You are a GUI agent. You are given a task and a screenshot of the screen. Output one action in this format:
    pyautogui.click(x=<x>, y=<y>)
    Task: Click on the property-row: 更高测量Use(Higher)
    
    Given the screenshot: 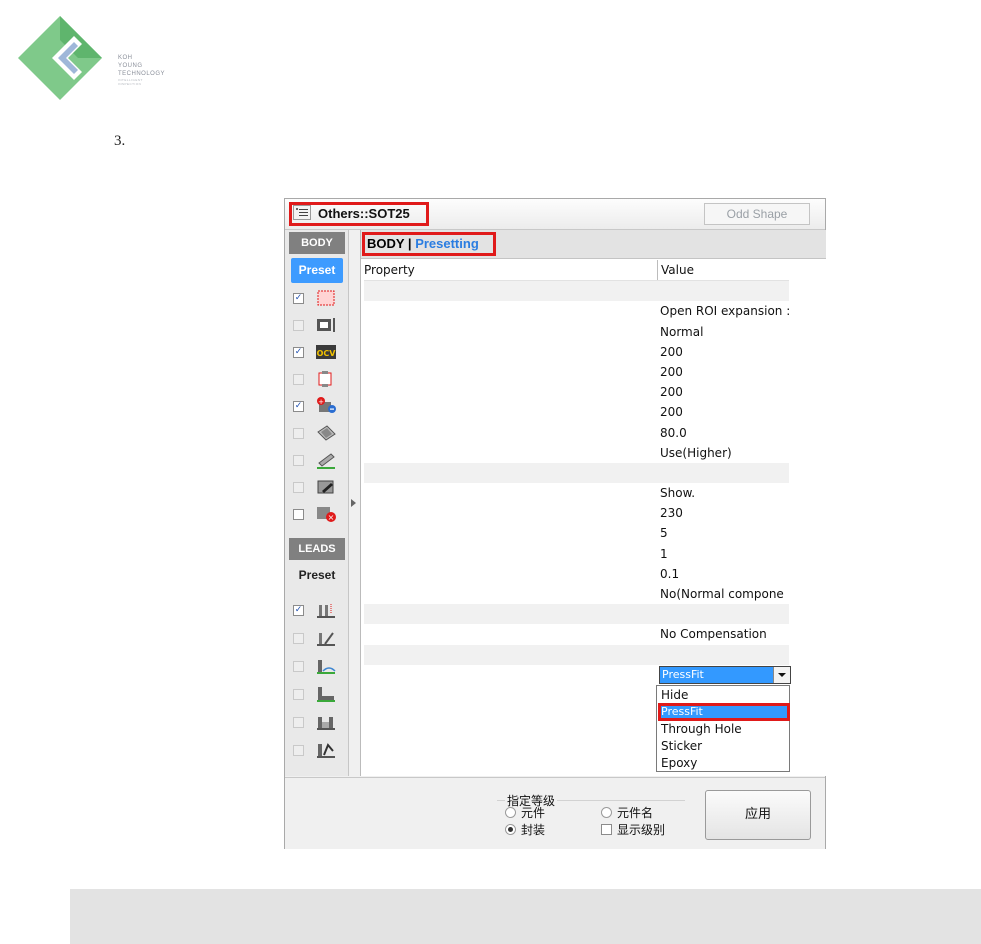 What is the action you would take?
    pyautogui.click(x=576, y=452)
    